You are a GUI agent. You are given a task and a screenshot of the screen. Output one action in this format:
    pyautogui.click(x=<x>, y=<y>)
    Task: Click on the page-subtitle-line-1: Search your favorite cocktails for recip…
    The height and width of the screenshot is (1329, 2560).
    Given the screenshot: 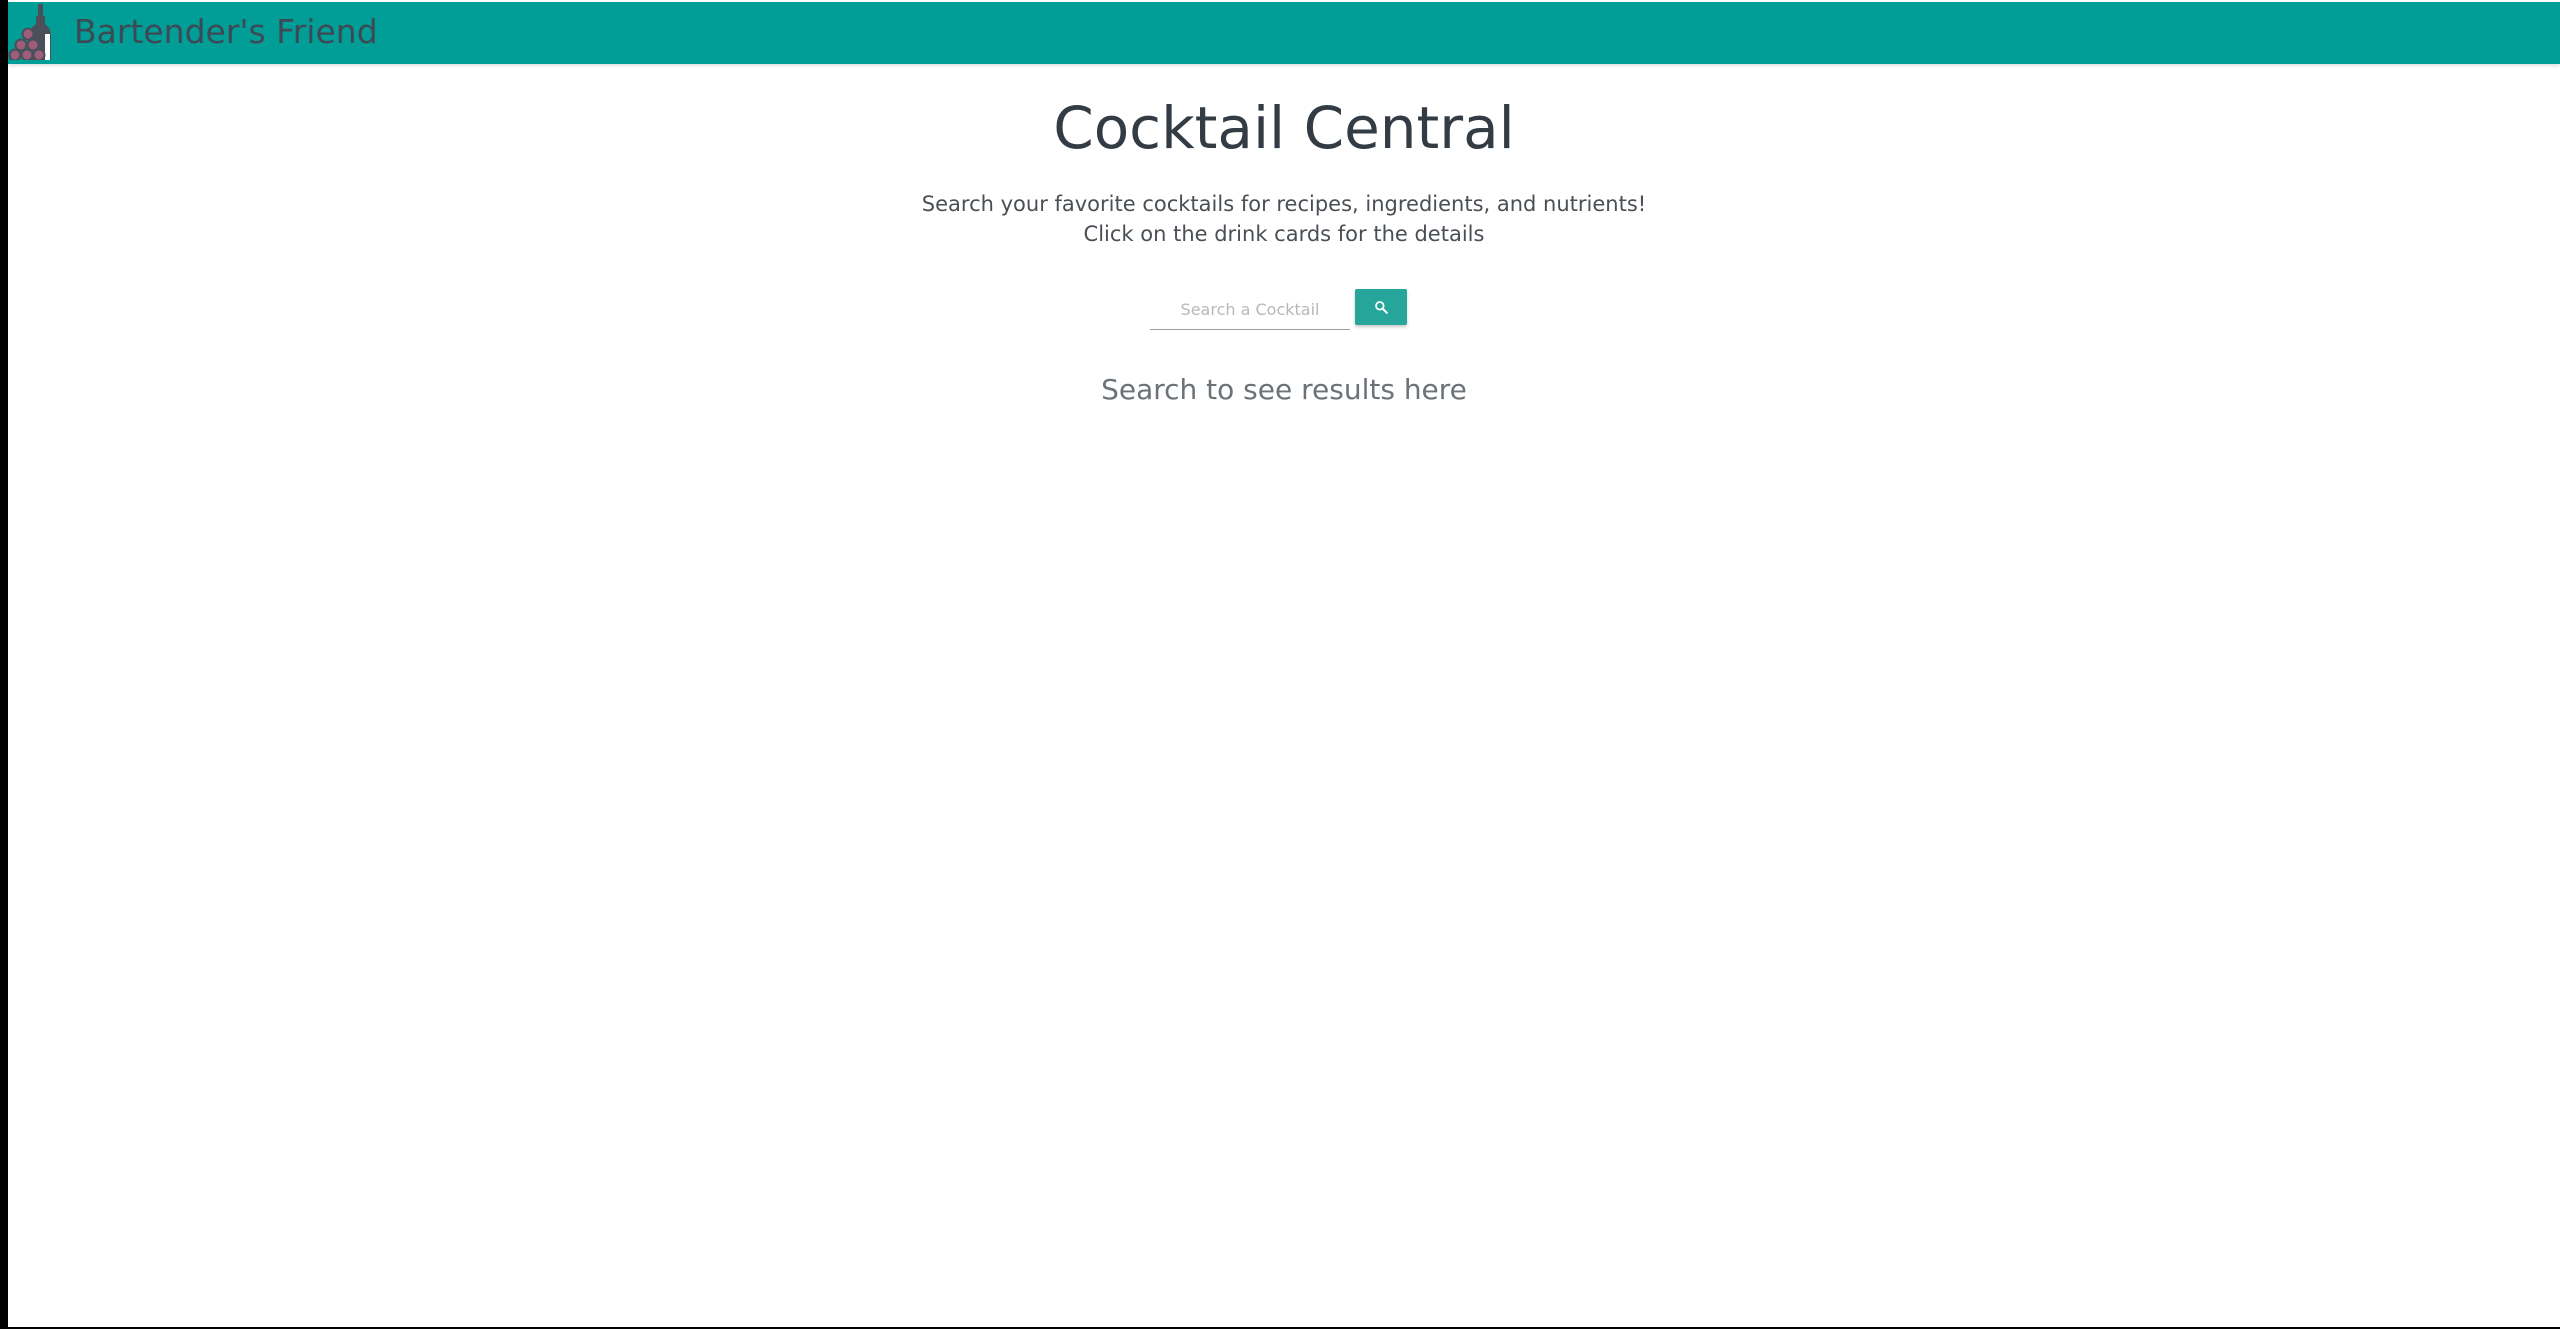 What is the action you would take?
    pyautogui.click(x=1284, y=204)
    